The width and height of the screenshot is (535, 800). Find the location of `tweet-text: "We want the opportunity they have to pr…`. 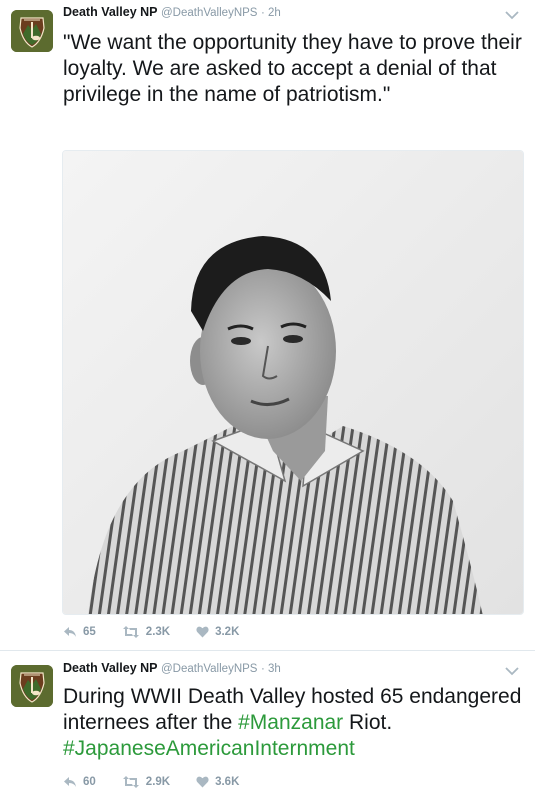

tweet-text: "We want the opportunity they have to pr… is located at coordinates (292, 68).